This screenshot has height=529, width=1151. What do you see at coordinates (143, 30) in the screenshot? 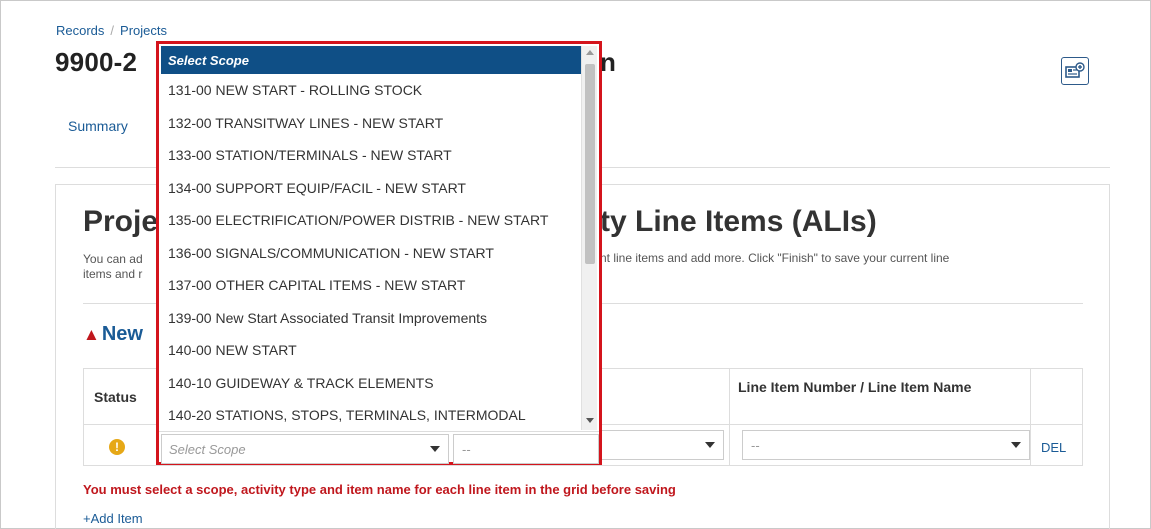
I see `breadcrumb-projects-link: Projects` at bounding box center [143, 30].